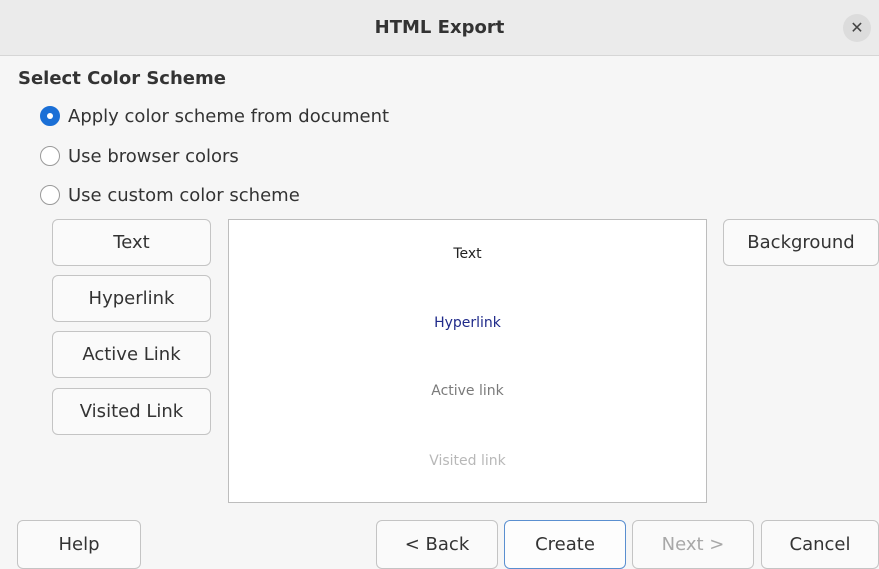  I want to click on create-button: Create, so click(565, 544).